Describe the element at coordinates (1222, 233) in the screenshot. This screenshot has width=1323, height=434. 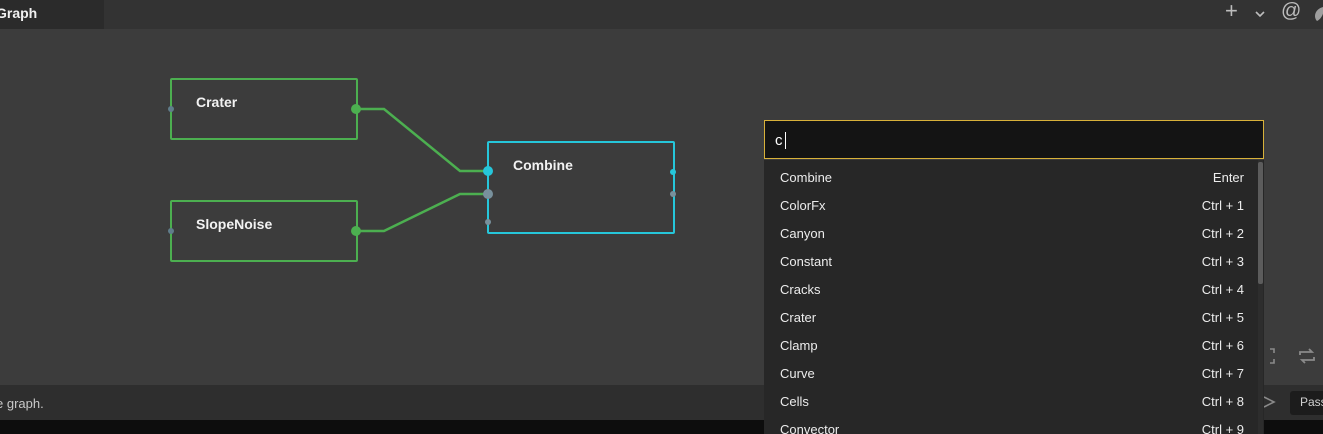
I see `result-shortcut: Ctrl + 2` at that location.